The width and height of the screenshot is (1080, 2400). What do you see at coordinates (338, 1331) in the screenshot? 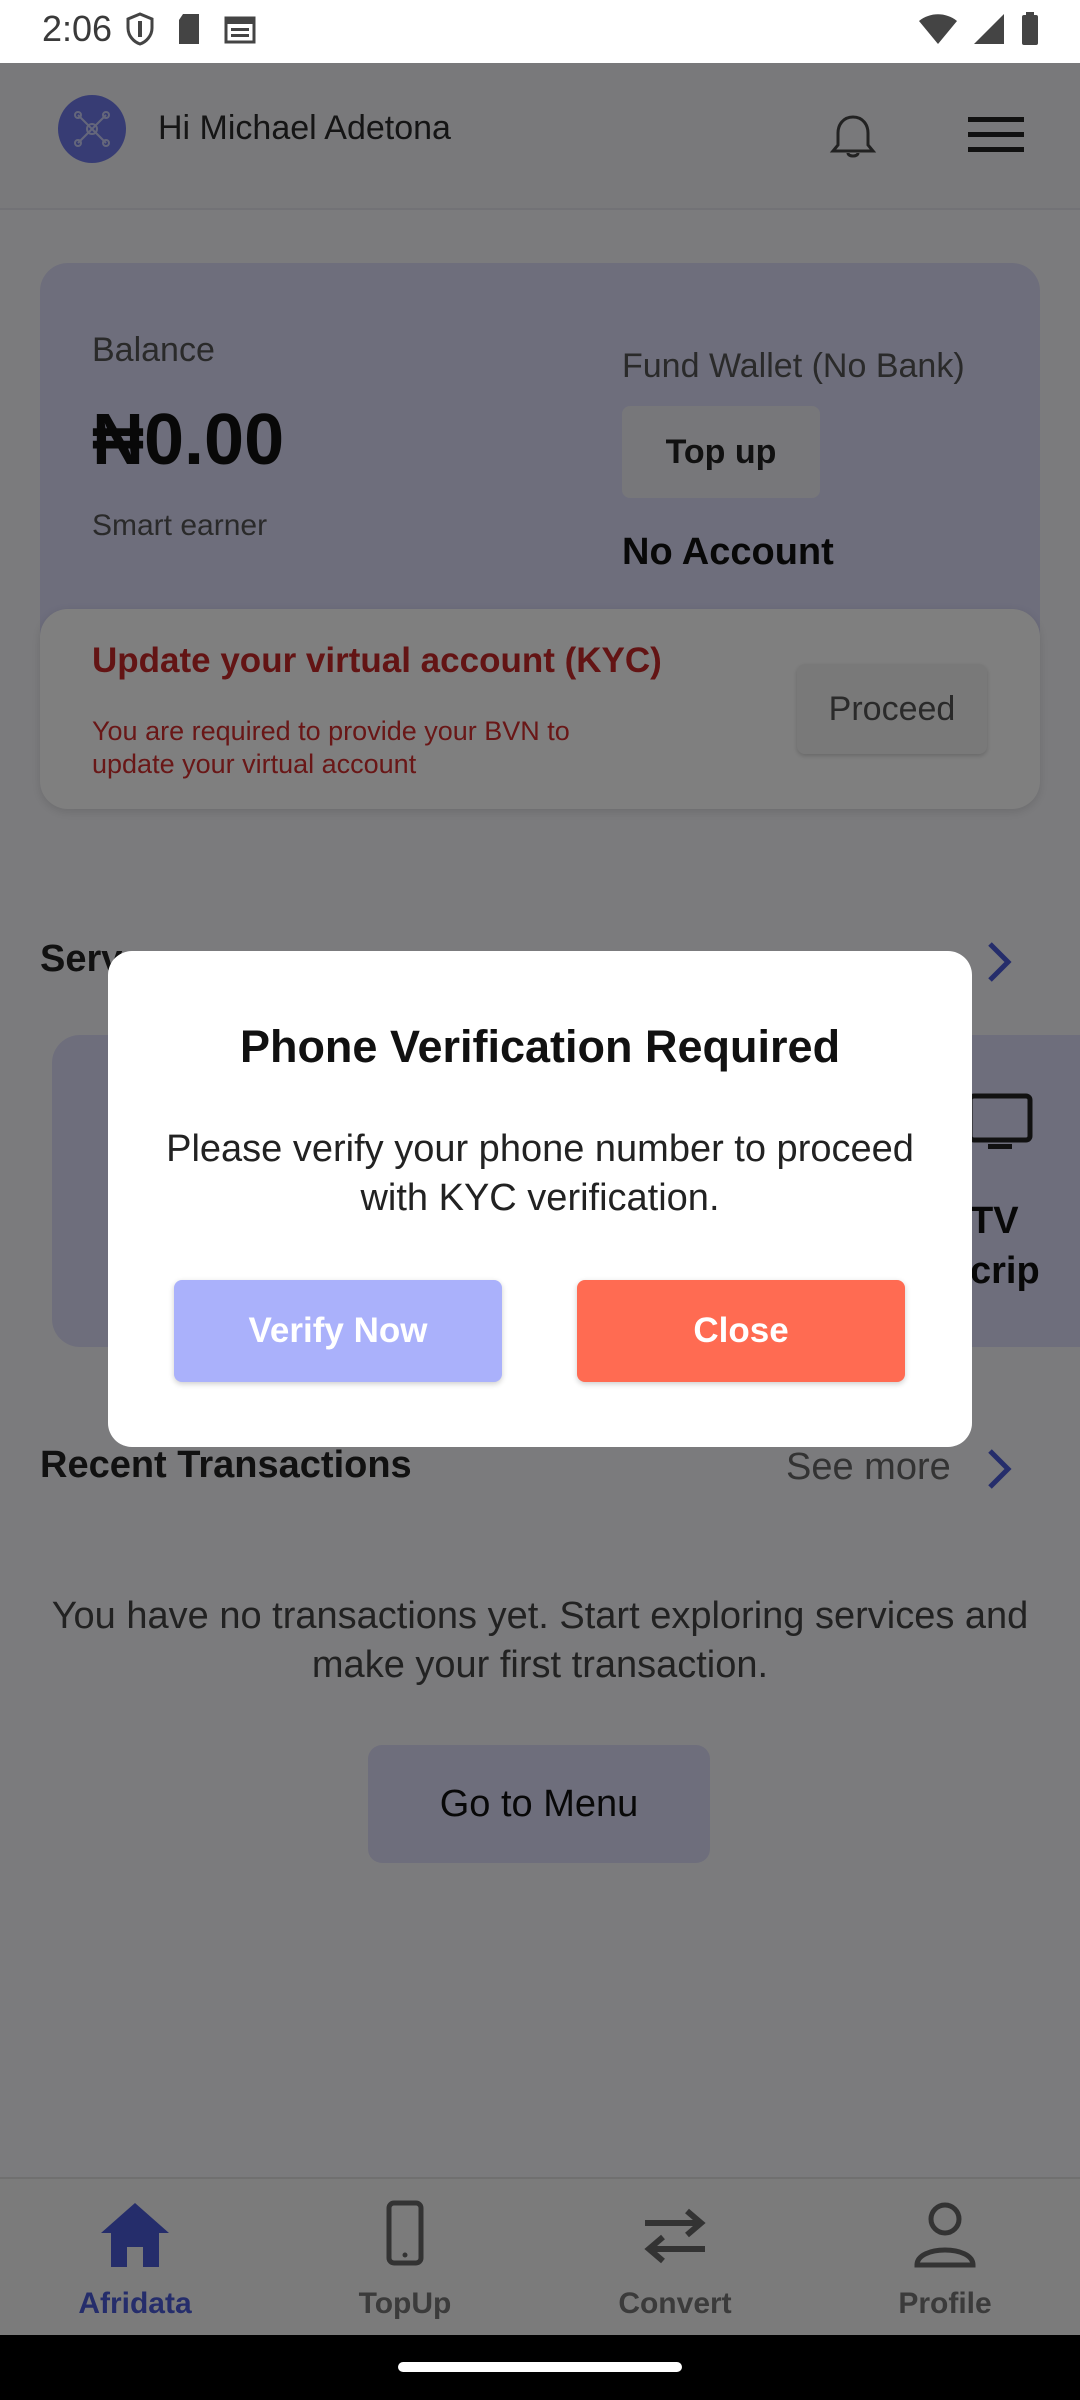
I see `verify-now-button: Verify Now` at bounding box center [338, 1331].